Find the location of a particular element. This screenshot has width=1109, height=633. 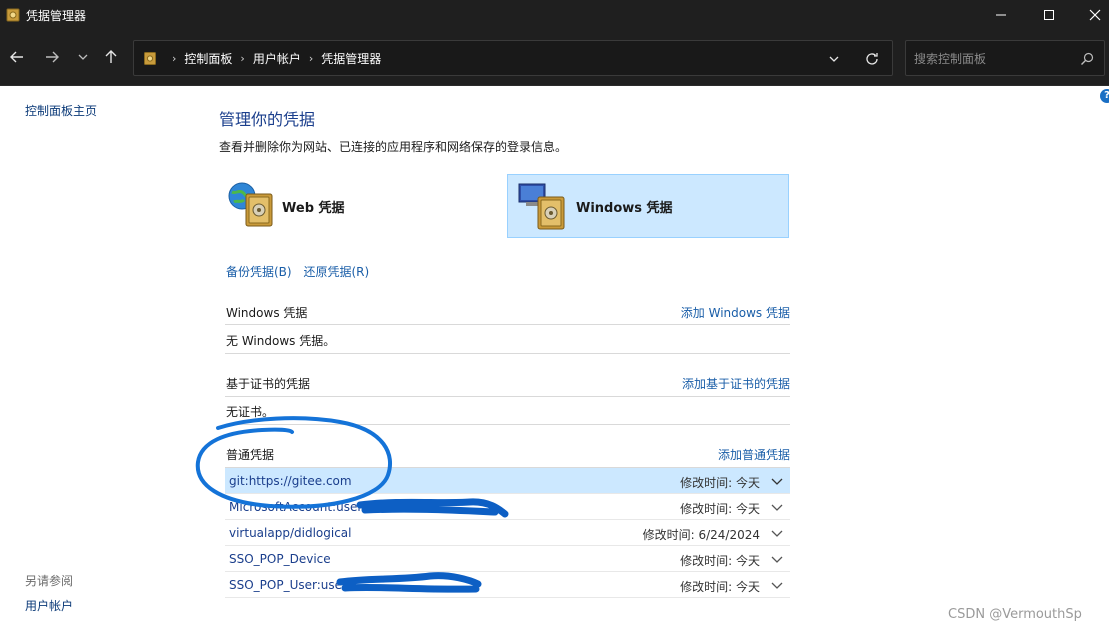

address-bar: › 控制面板 › 用户帐户 › 凭据管理器 is located at coordinates (513, 58).